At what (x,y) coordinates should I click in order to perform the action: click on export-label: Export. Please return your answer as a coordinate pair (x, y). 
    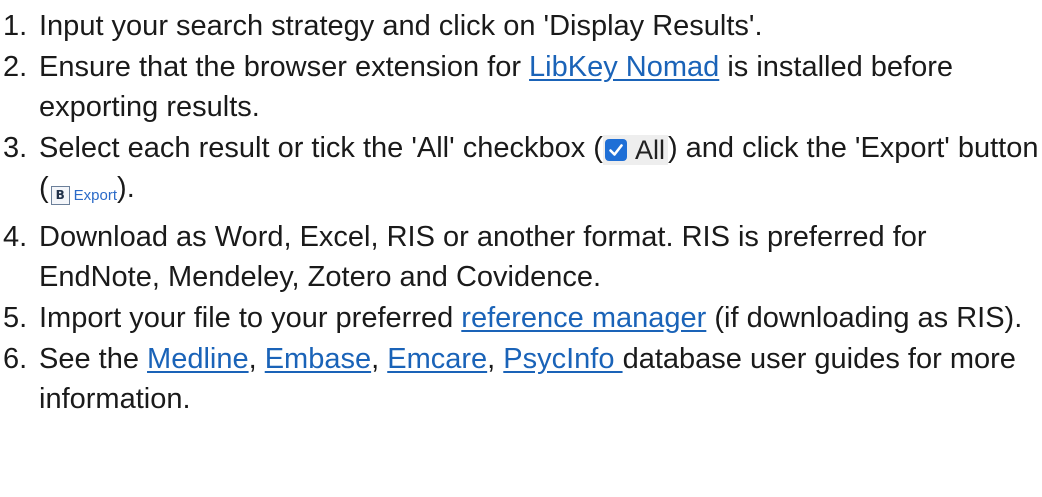
    Looking at the image, I should click on (95, 195).